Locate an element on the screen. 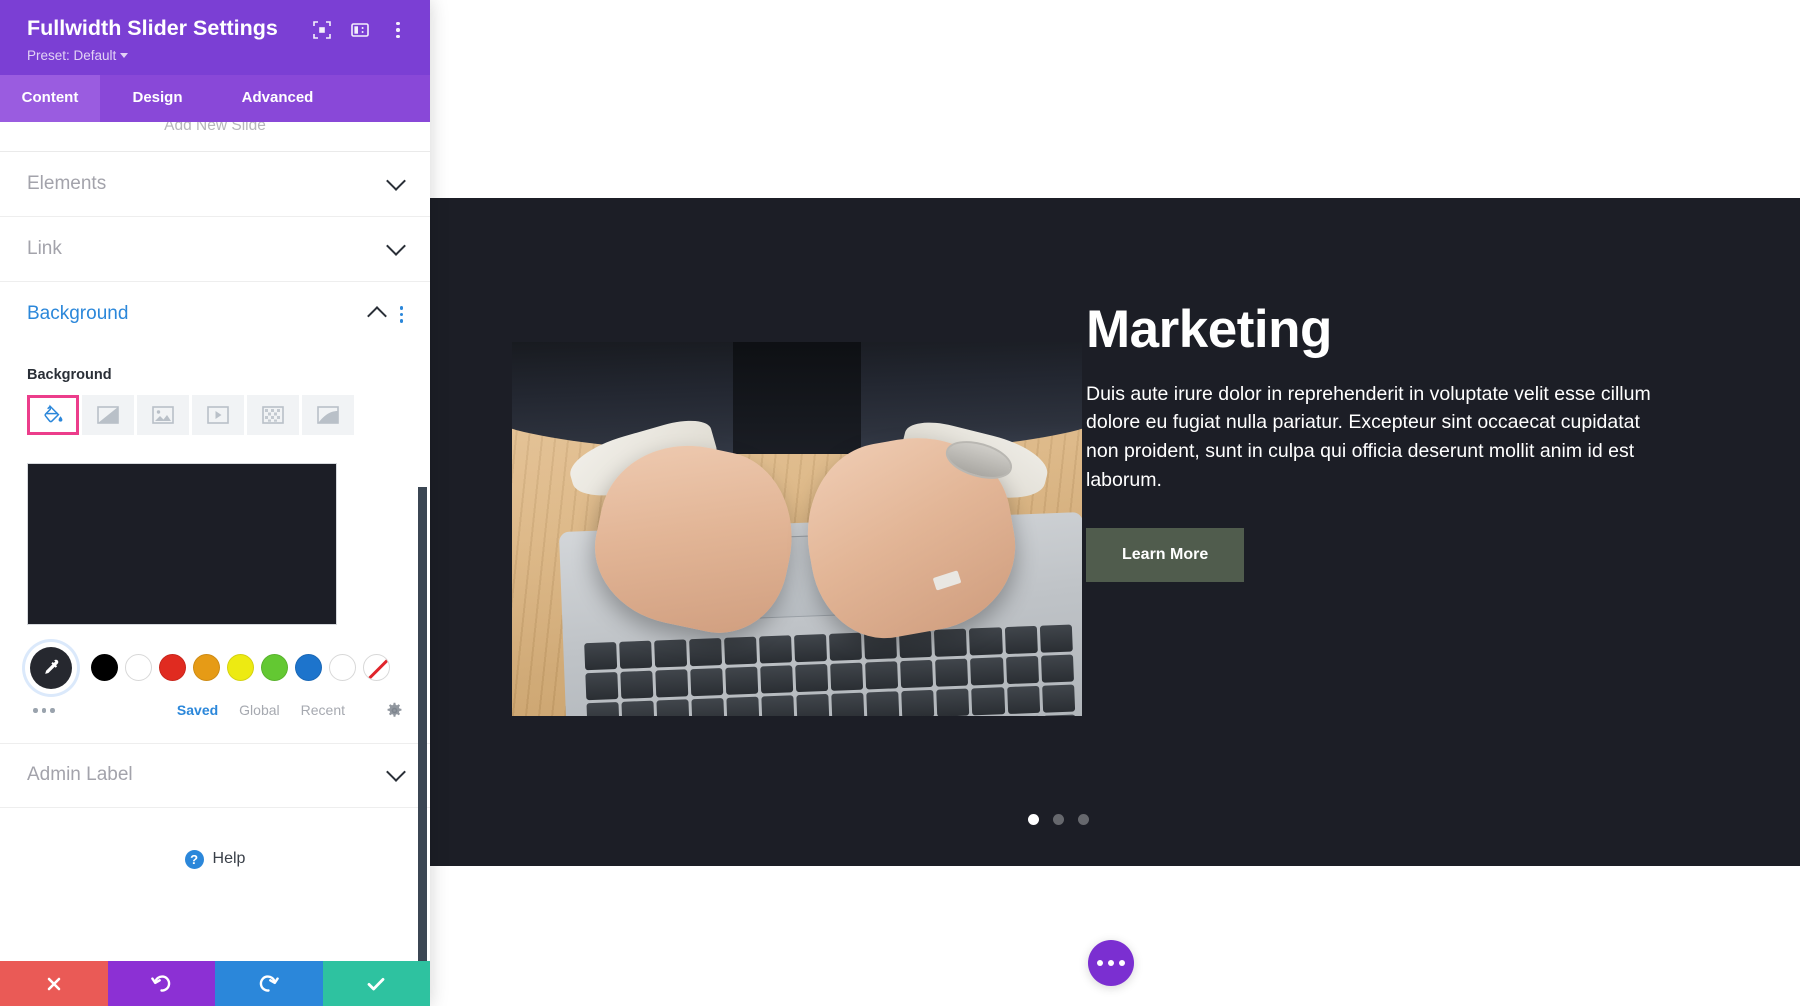  background-color-icon is located at coordinates (53, 414).